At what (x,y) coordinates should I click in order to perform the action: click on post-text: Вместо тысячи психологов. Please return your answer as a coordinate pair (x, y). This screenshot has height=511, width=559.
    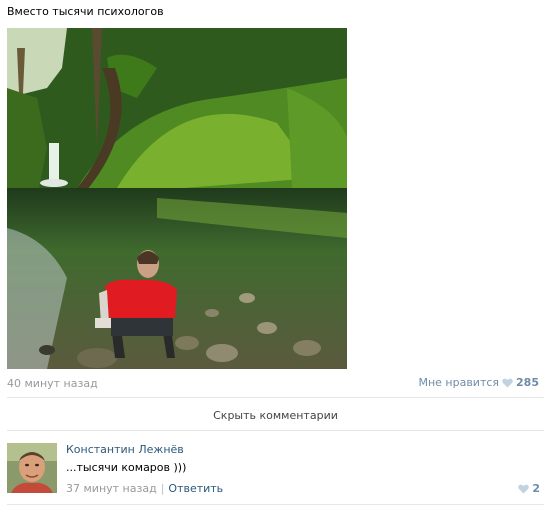
    Looking at the image, I should click on (85, 11).